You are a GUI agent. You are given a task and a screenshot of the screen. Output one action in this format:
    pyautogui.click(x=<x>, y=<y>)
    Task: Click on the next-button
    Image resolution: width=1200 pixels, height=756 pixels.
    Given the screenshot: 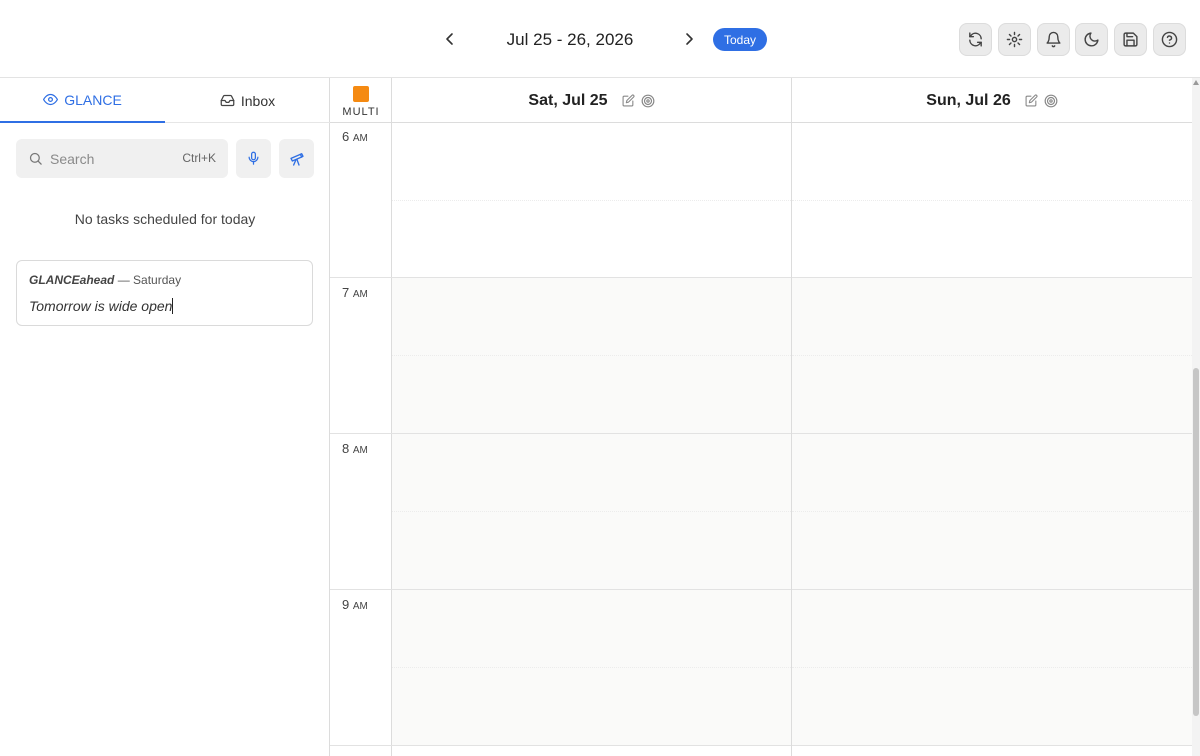 What is the action you would take?
    pyautogui.click(x=689, y=39)
    